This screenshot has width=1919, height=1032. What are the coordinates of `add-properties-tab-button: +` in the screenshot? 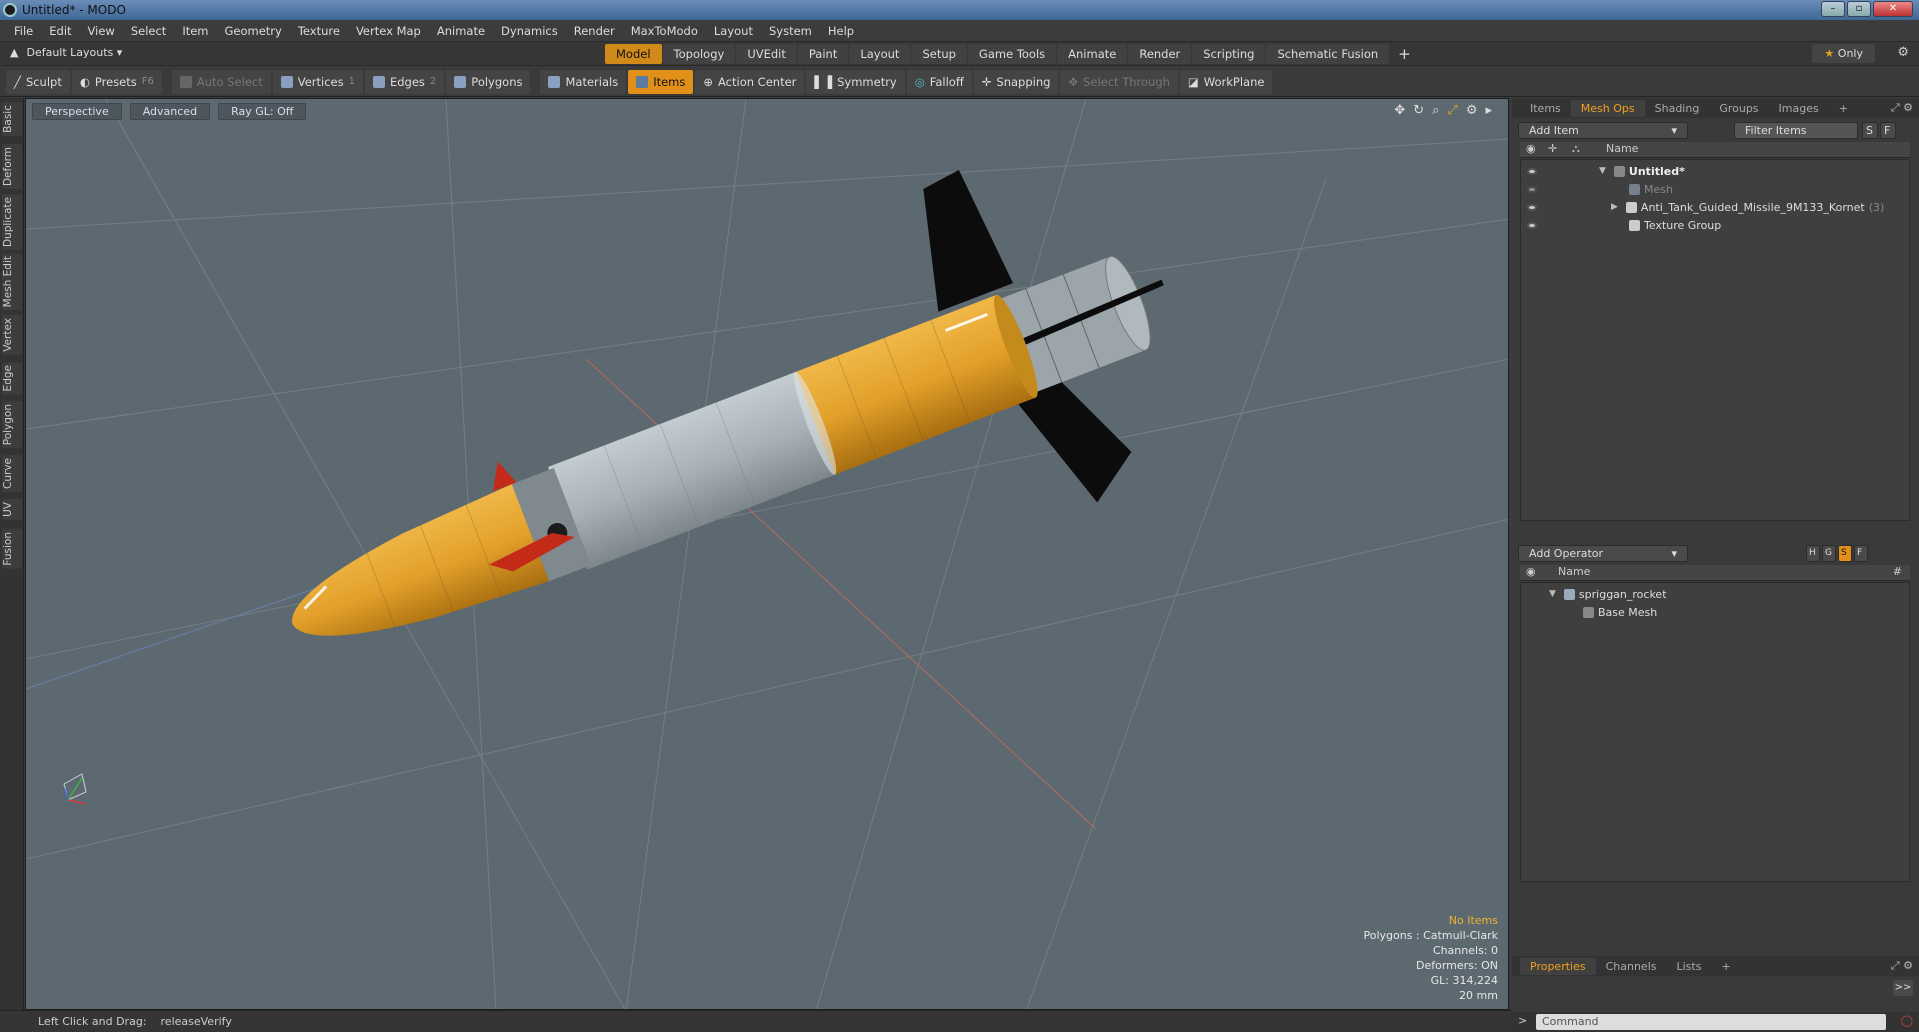 It's located at (1725, 966).